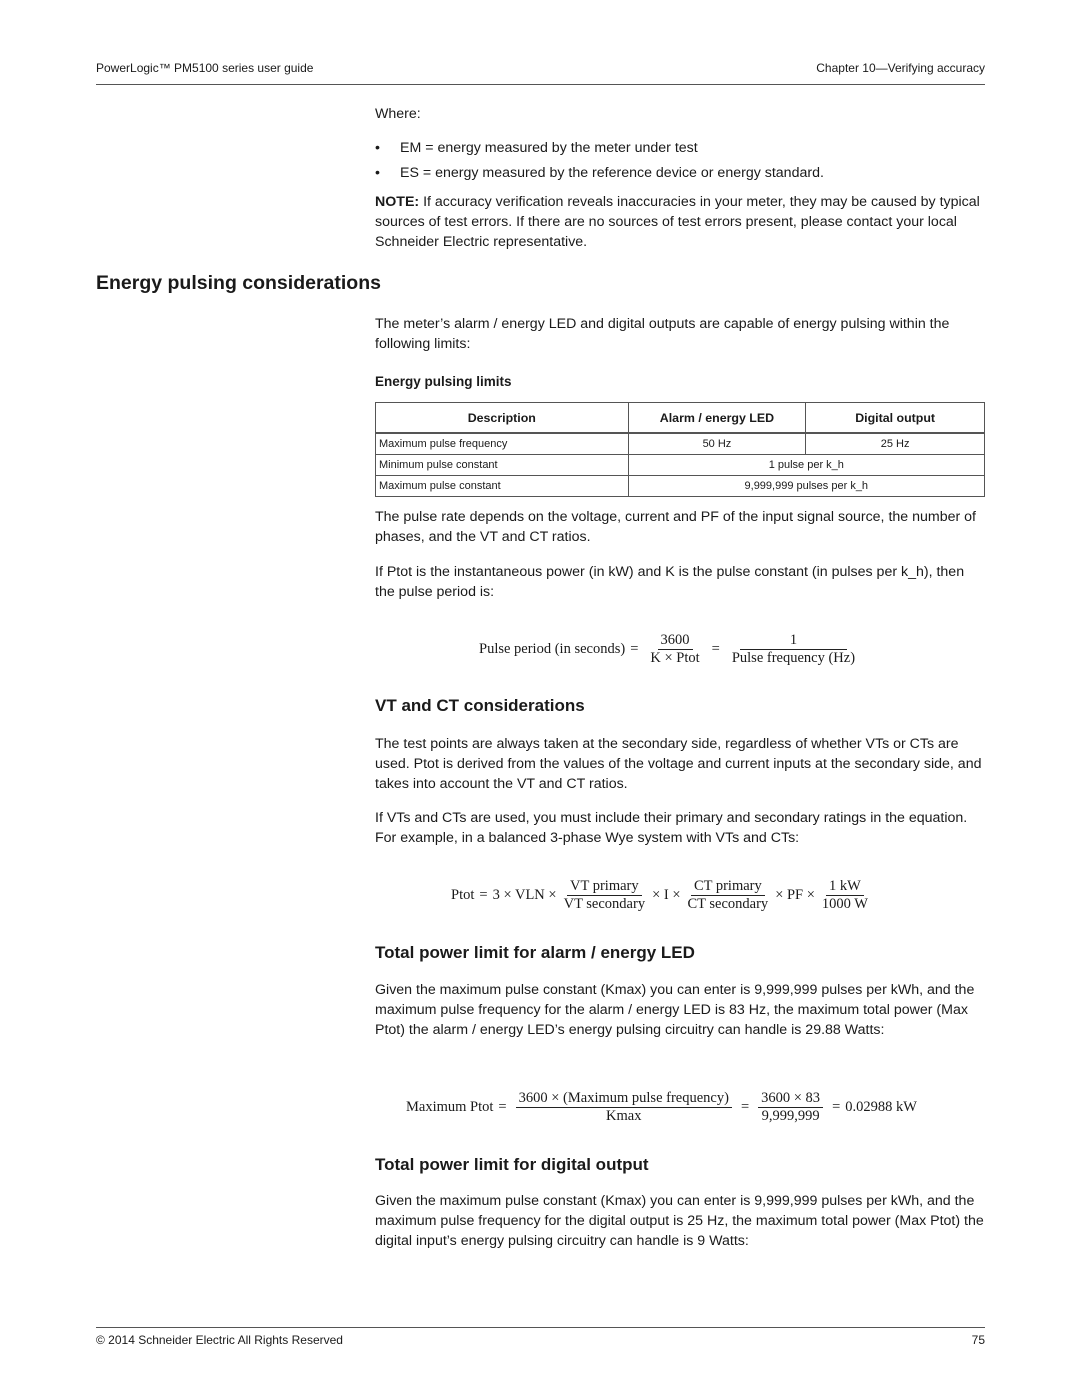 Image resolution: width=1080 pixels, height=1397 pixels. I want to click on running-header-title: PowerLogic™ PM5100 series user guide, so click(205, 68).